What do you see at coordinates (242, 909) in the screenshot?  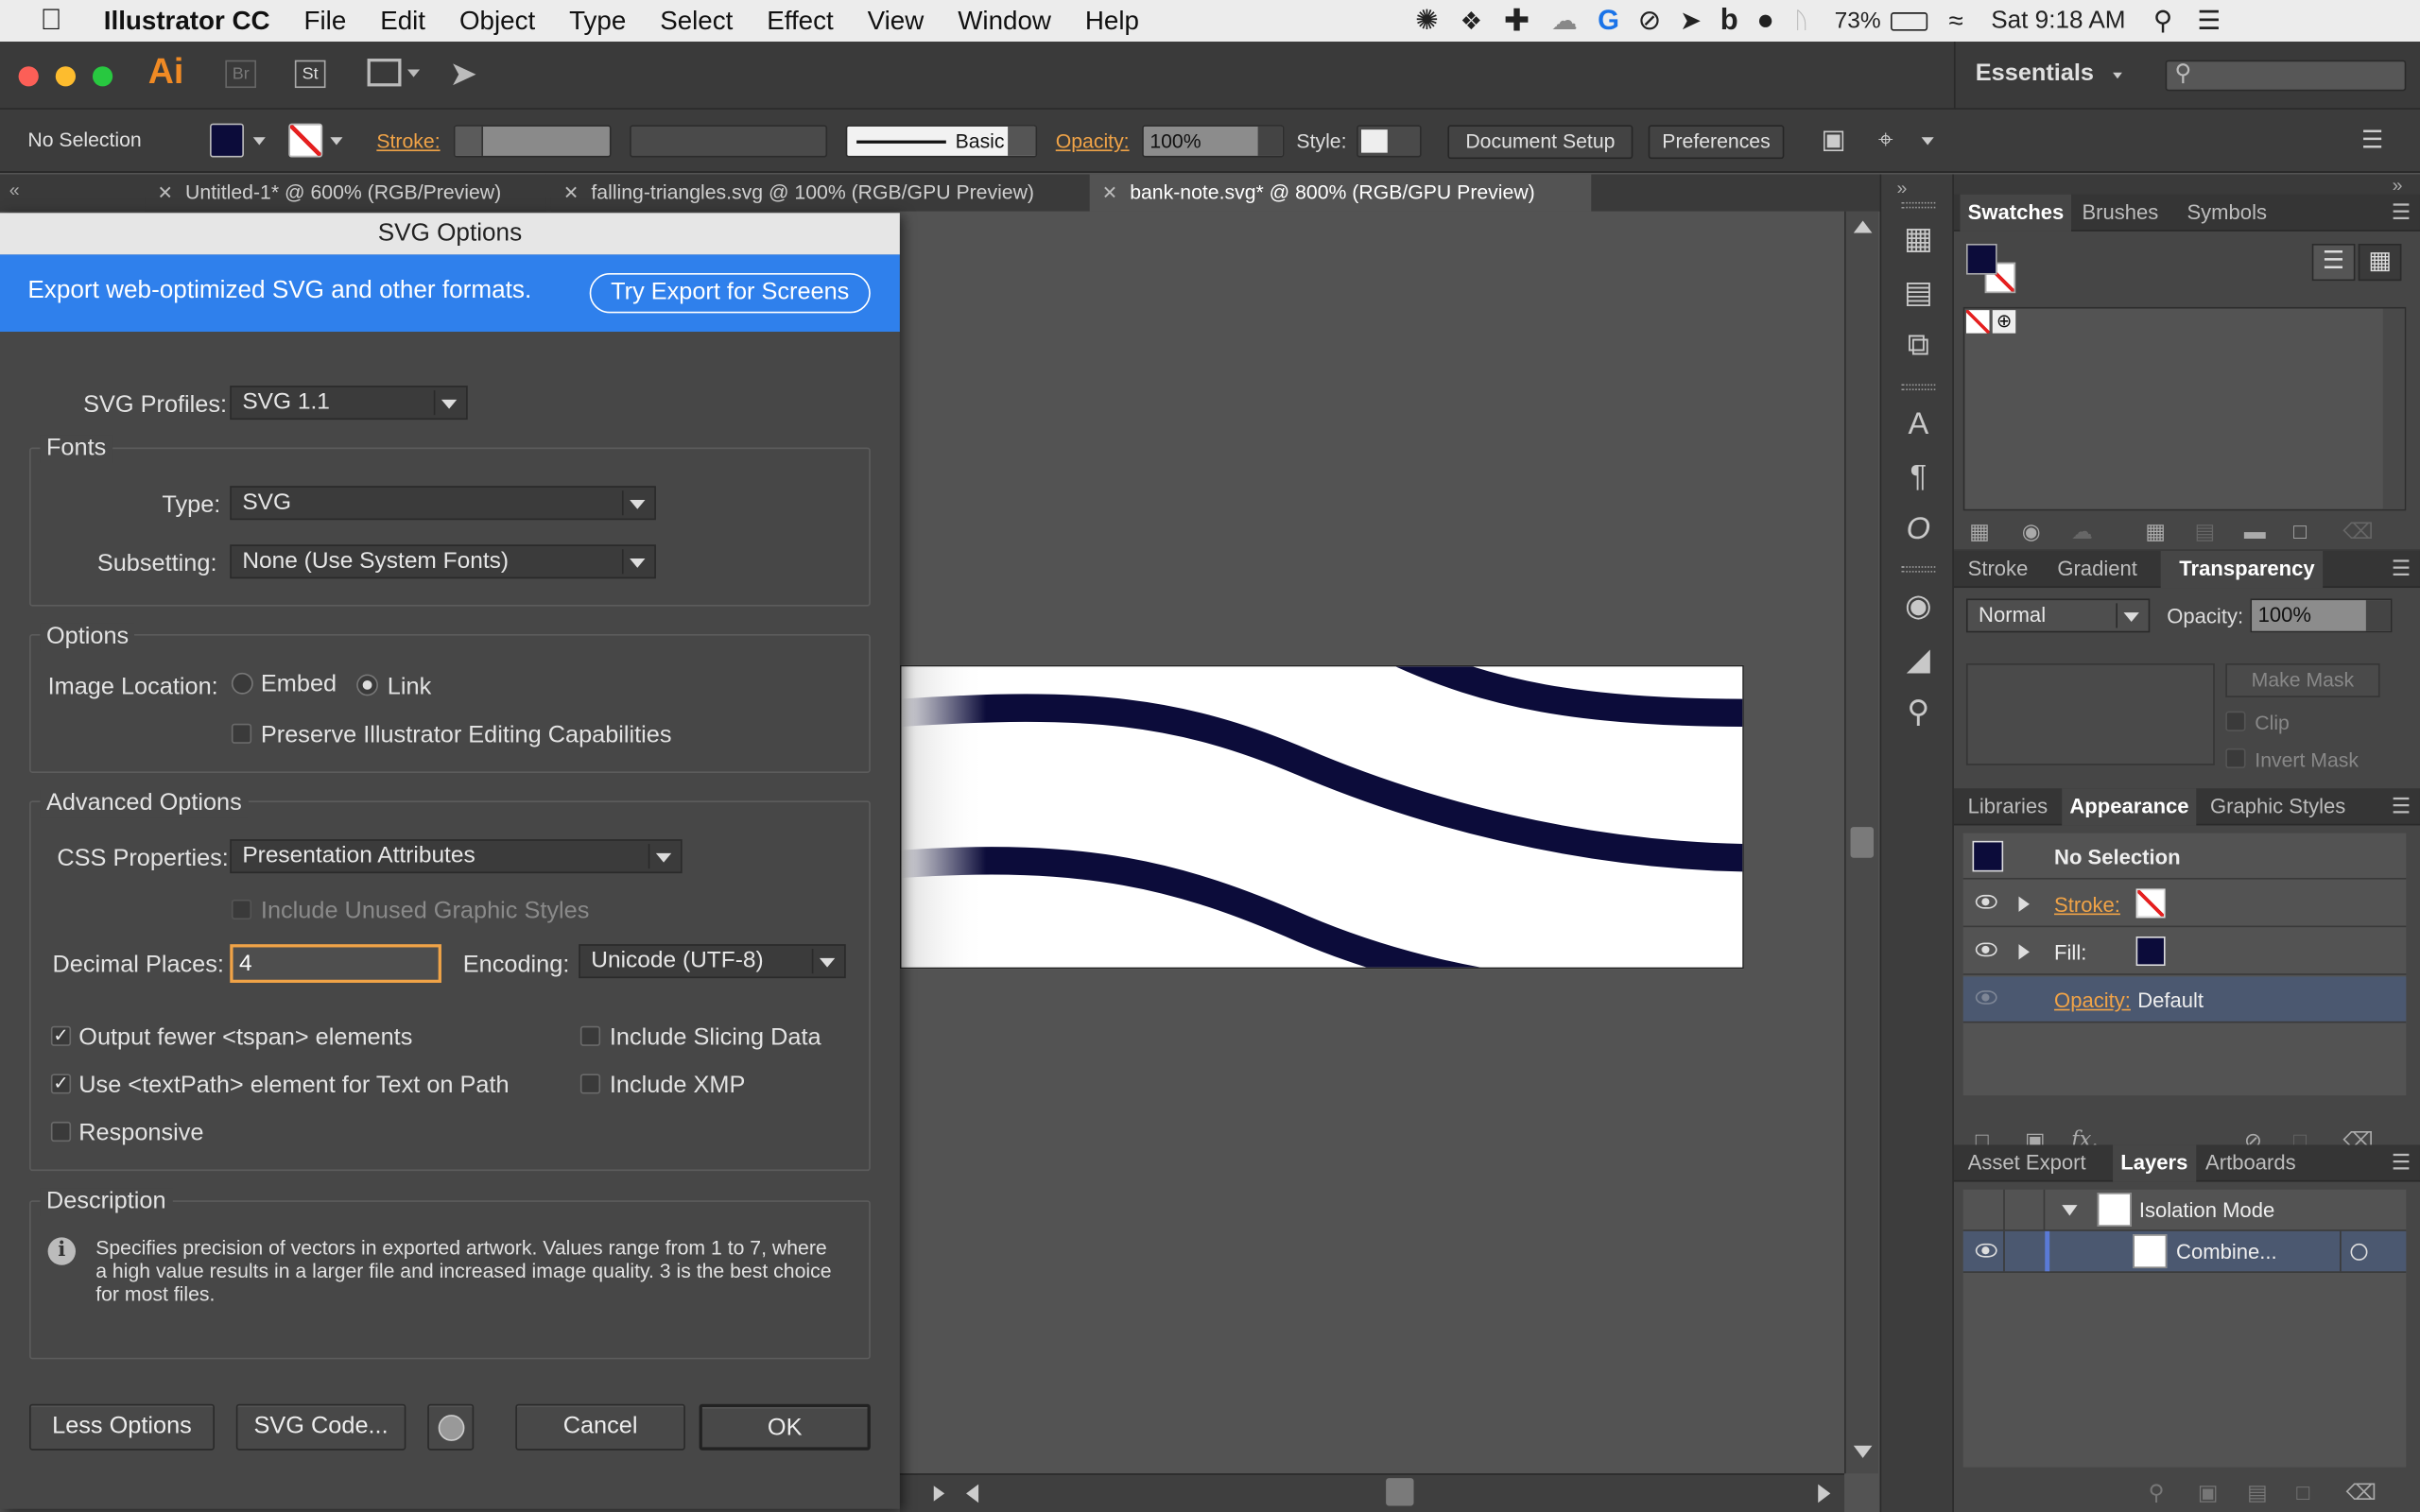 I see `unused-styles-checkbox` at bounding box center [242, 909].